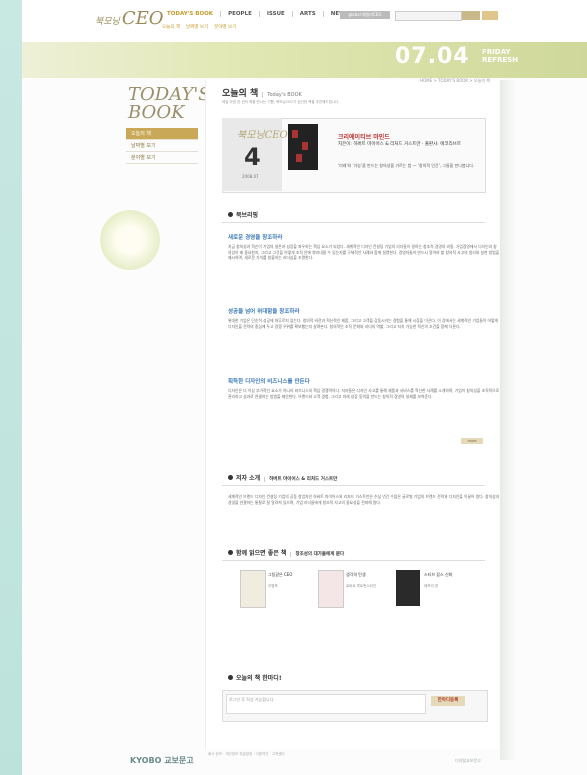  I want to click on related-book-title: 생각의 탄생, so click(356, 574).